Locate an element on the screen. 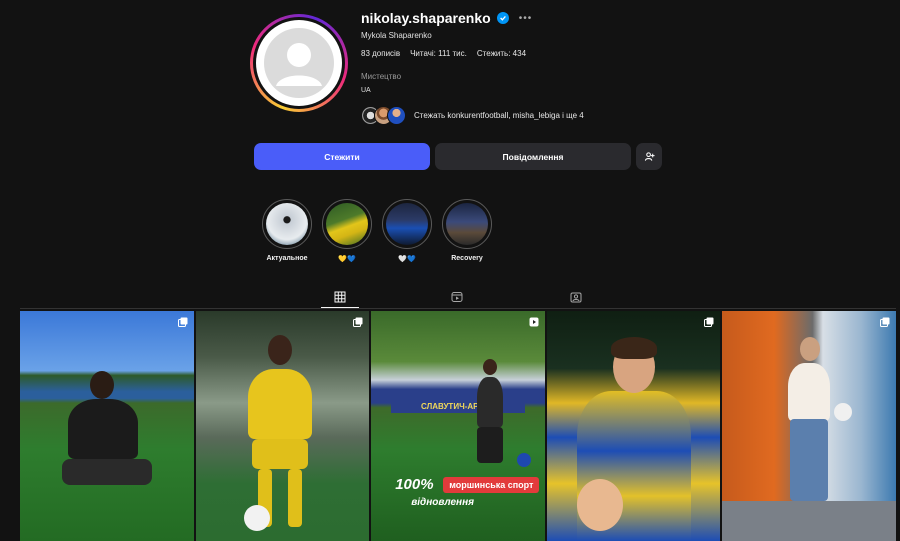 The width and height of the screenshot is (900, 541). reel-icon is located at coordinates (534, 322).